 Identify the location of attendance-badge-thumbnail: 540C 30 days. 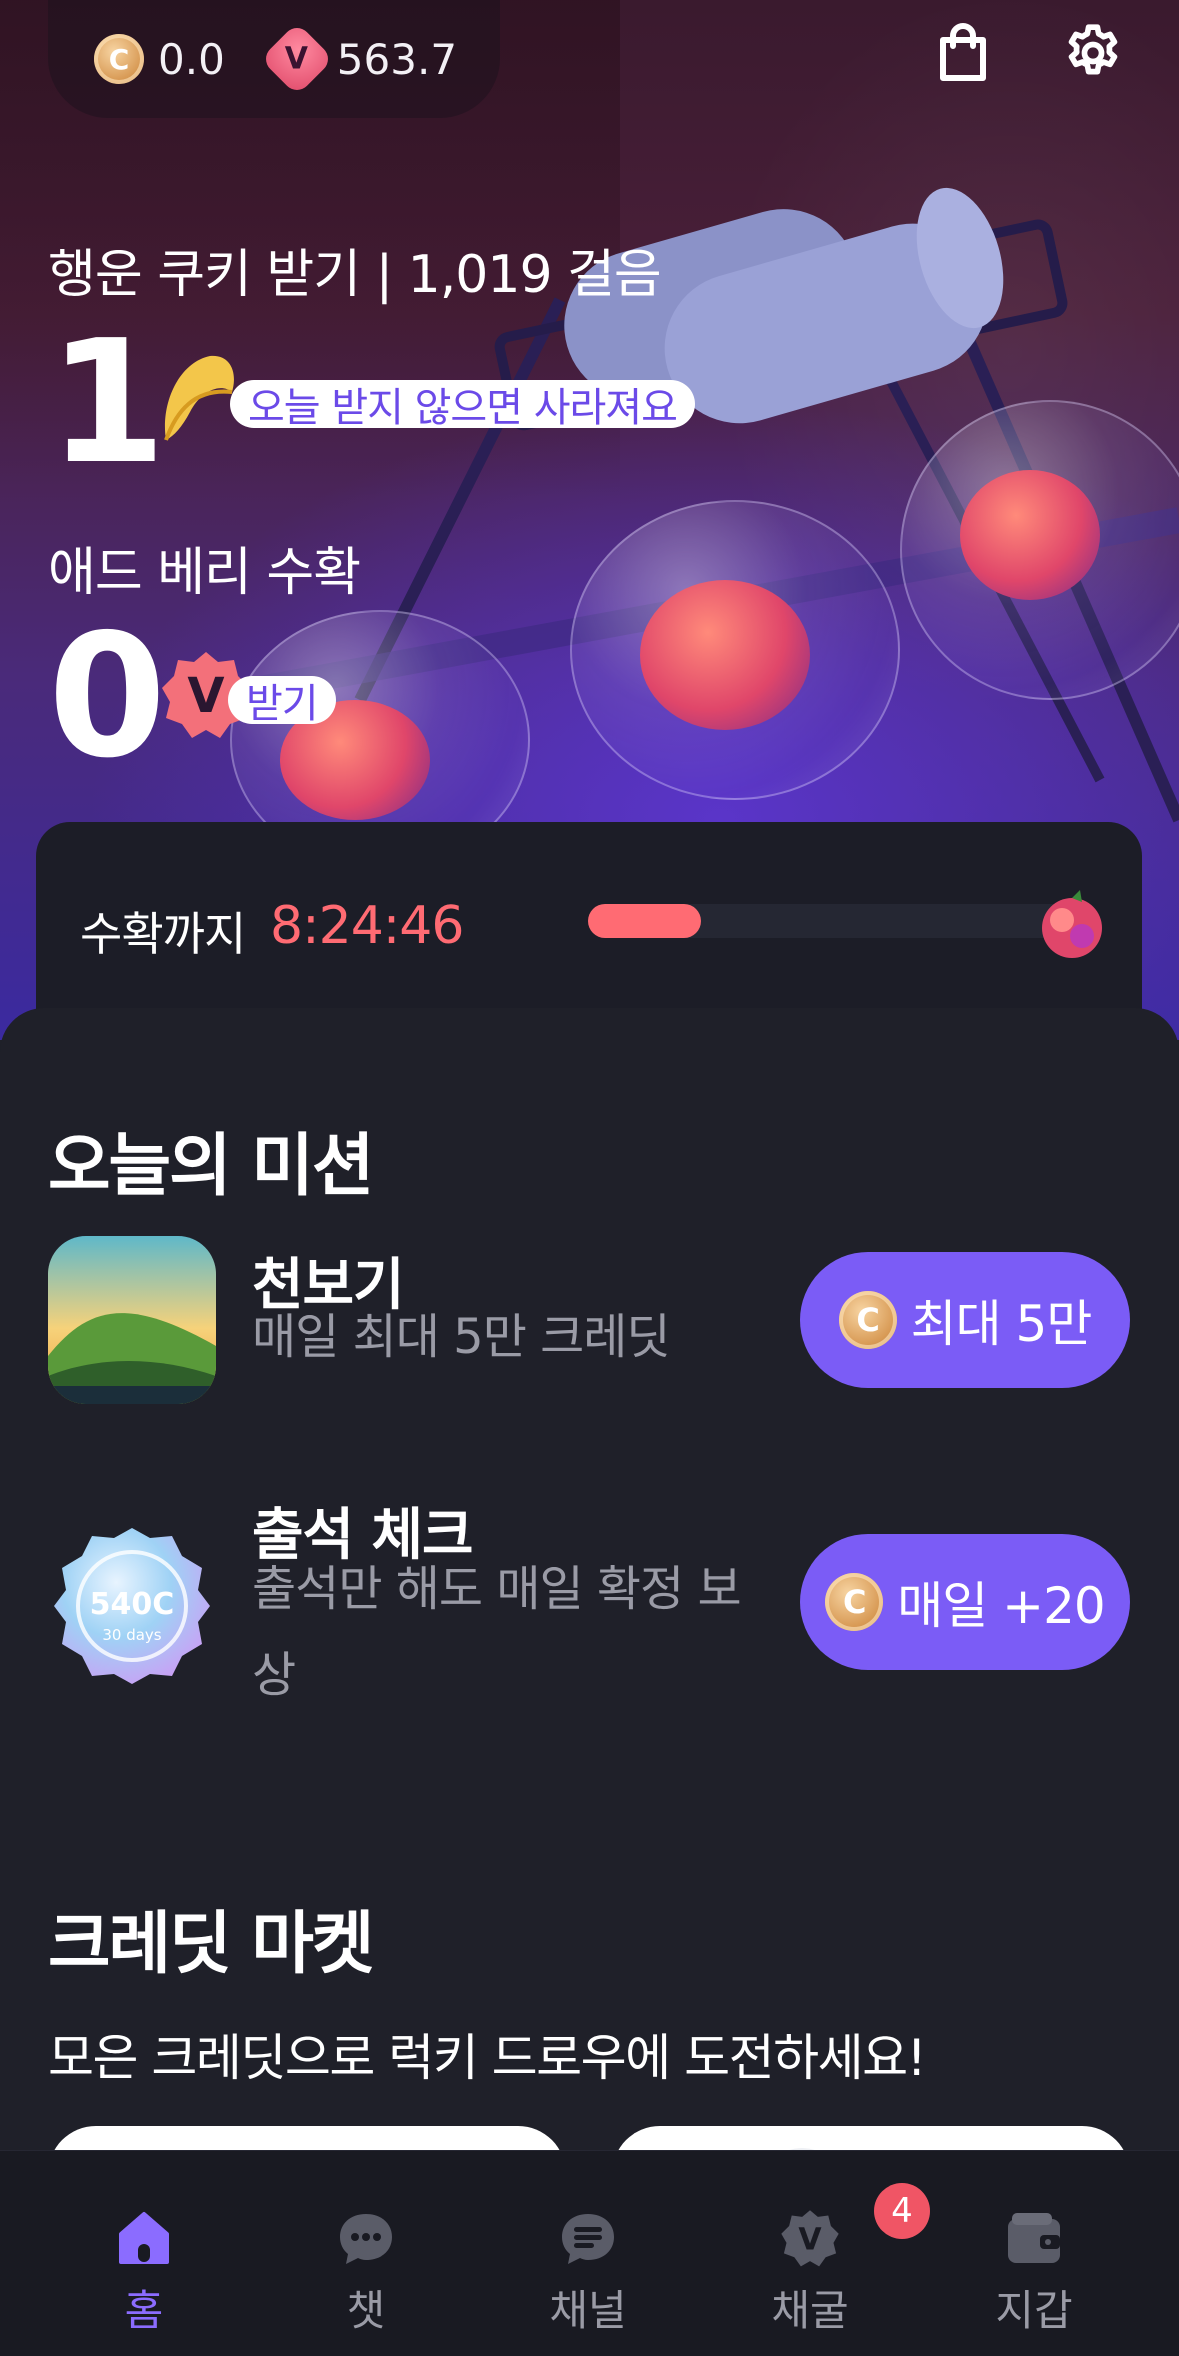
(132, 1606).